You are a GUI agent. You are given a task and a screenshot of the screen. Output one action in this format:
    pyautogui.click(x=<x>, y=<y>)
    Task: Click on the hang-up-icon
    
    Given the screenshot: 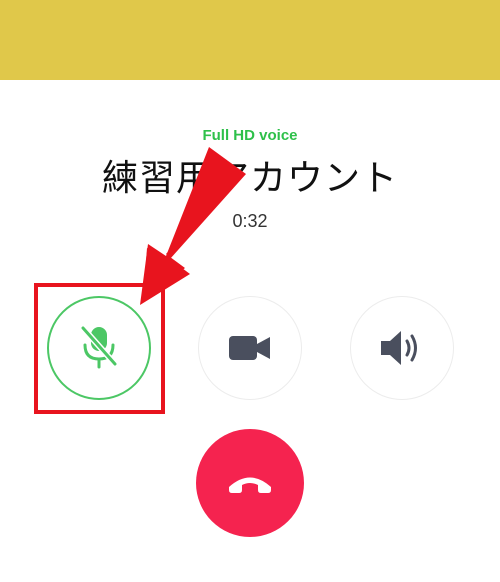 What is the action you would take?
    pyautogui.click(x=250, y=485)
    